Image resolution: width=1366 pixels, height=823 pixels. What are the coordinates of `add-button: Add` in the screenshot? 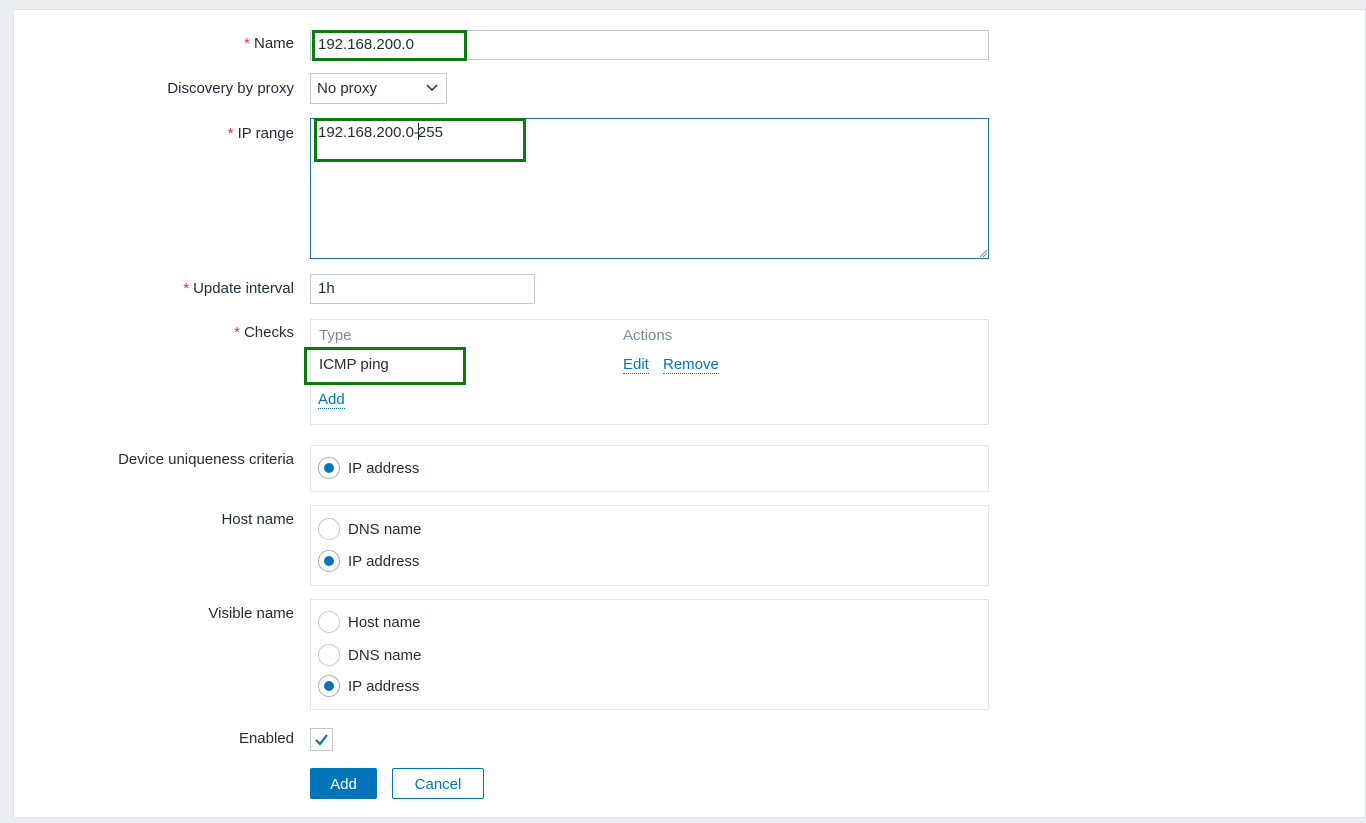 It's located at (343, 783).